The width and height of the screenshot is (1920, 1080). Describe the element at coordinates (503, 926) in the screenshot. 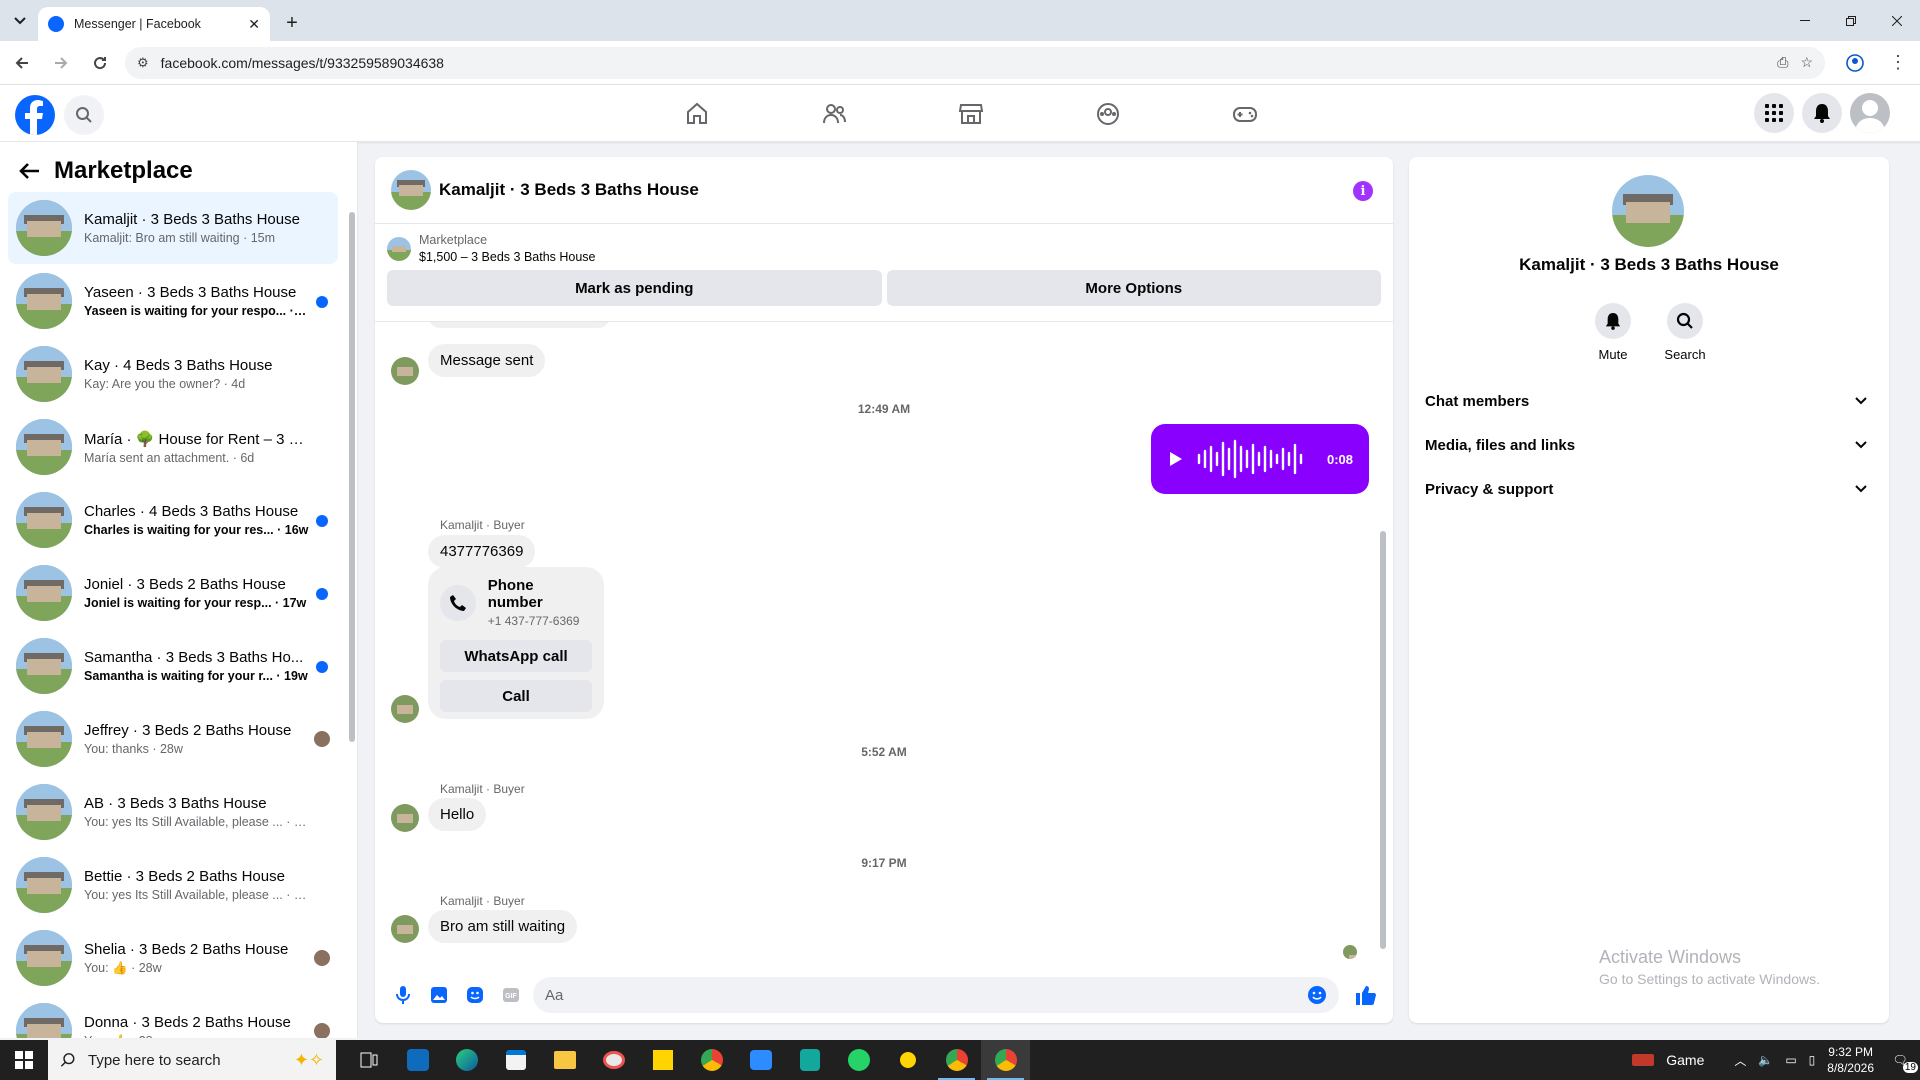

I see `message-bubble: Bro am still waiting` at that location.